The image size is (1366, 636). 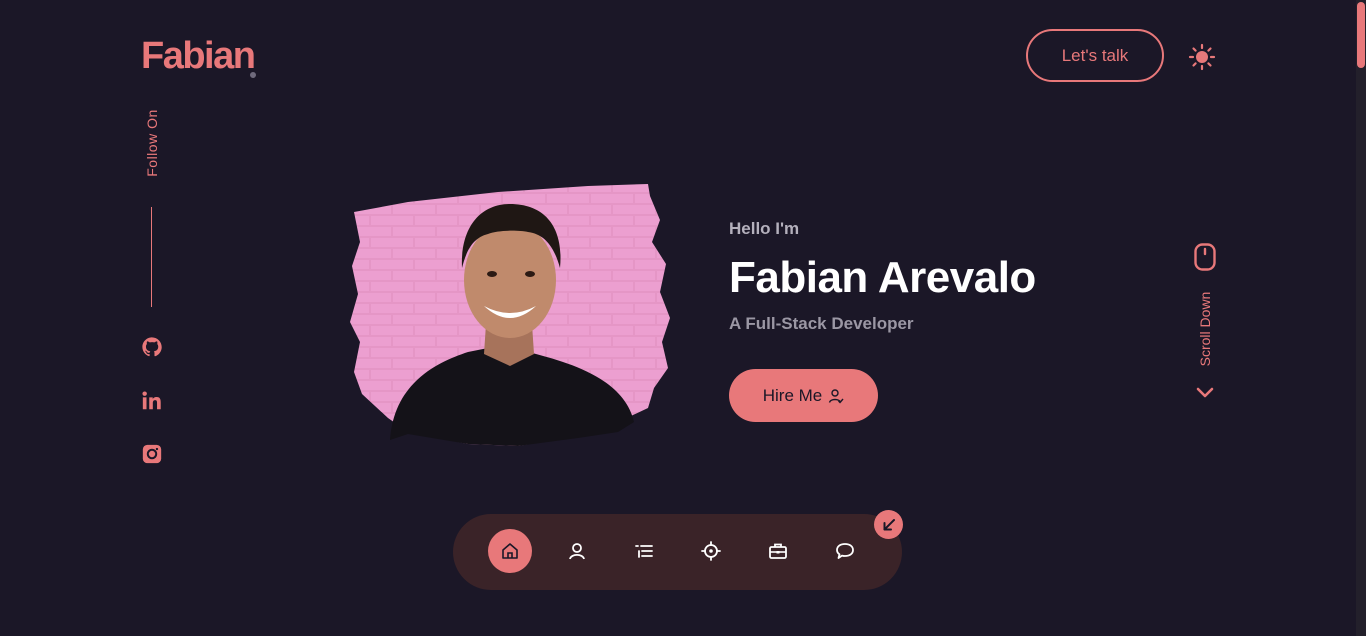 I want to click on briefcase-icon, so click(x=778, y=551).